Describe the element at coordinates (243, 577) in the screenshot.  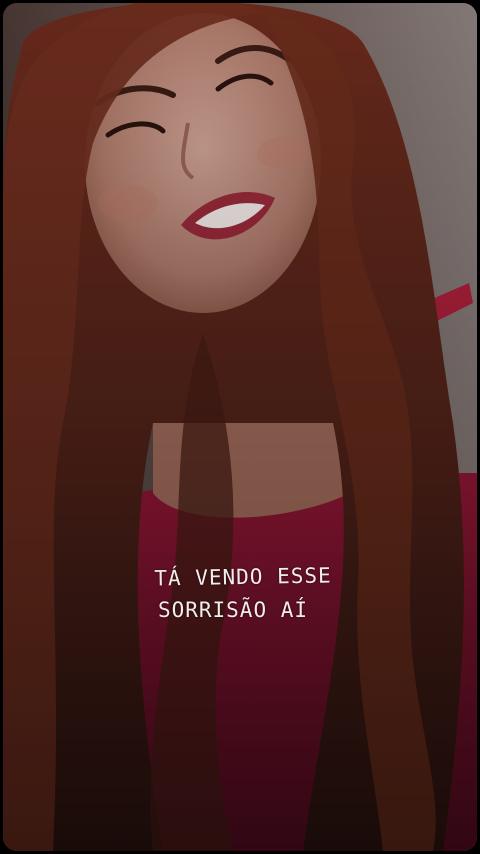
I see `caption-line-1: TÁ VENDO ESSE` at that location.